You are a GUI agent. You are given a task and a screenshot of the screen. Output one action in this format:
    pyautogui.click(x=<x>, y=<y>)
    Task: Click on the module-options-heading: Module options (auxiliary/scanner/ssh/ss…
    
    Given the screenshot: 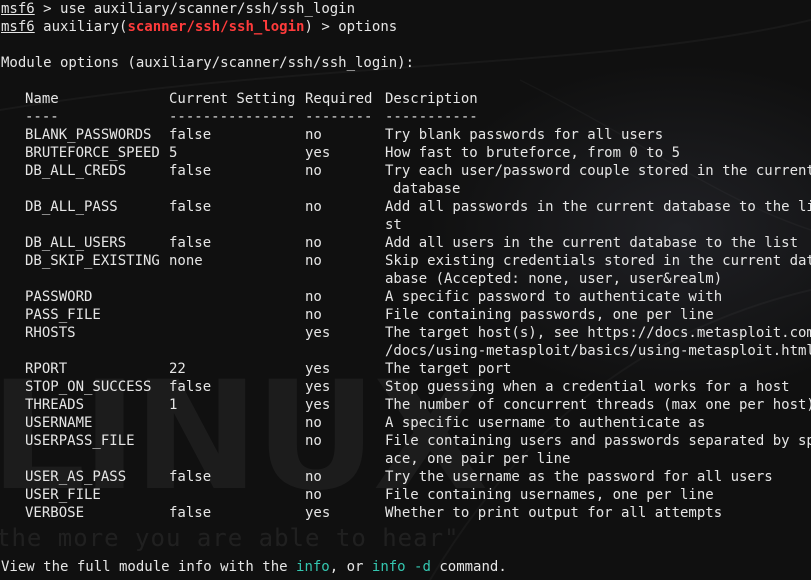 What is the action you would take?
    pyautogui.click(x=208, y=63)
    